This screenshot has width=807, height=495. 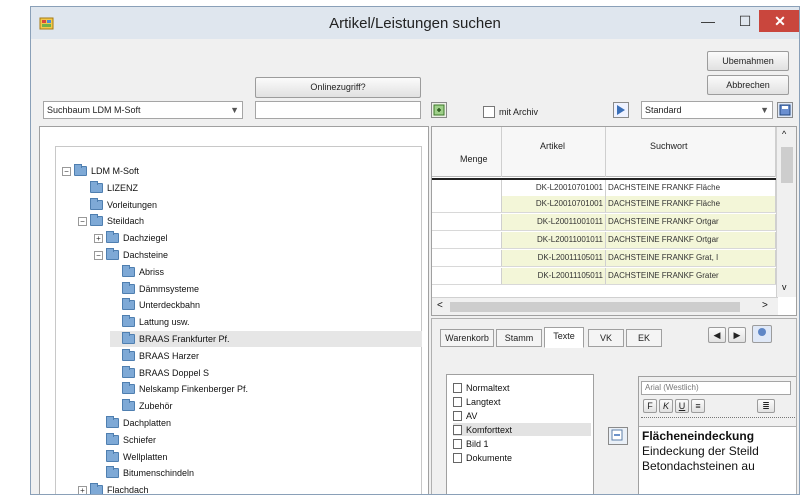 I want to click on tree-item: Bitumenschindeln, so click(x=219, y=473).